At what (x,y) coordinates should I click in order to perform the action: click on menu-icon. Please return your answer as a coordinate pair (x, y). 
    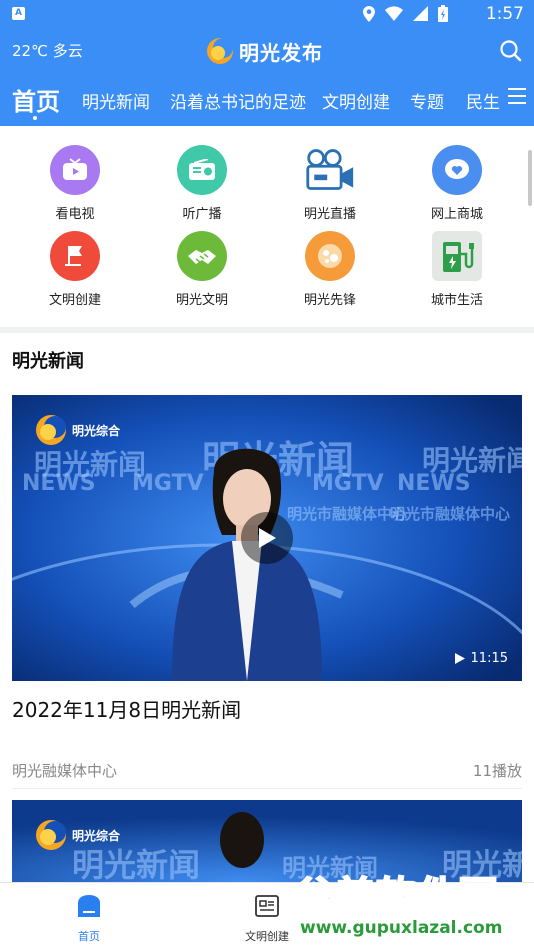
    Looking at the image, I should click on (517, 97).